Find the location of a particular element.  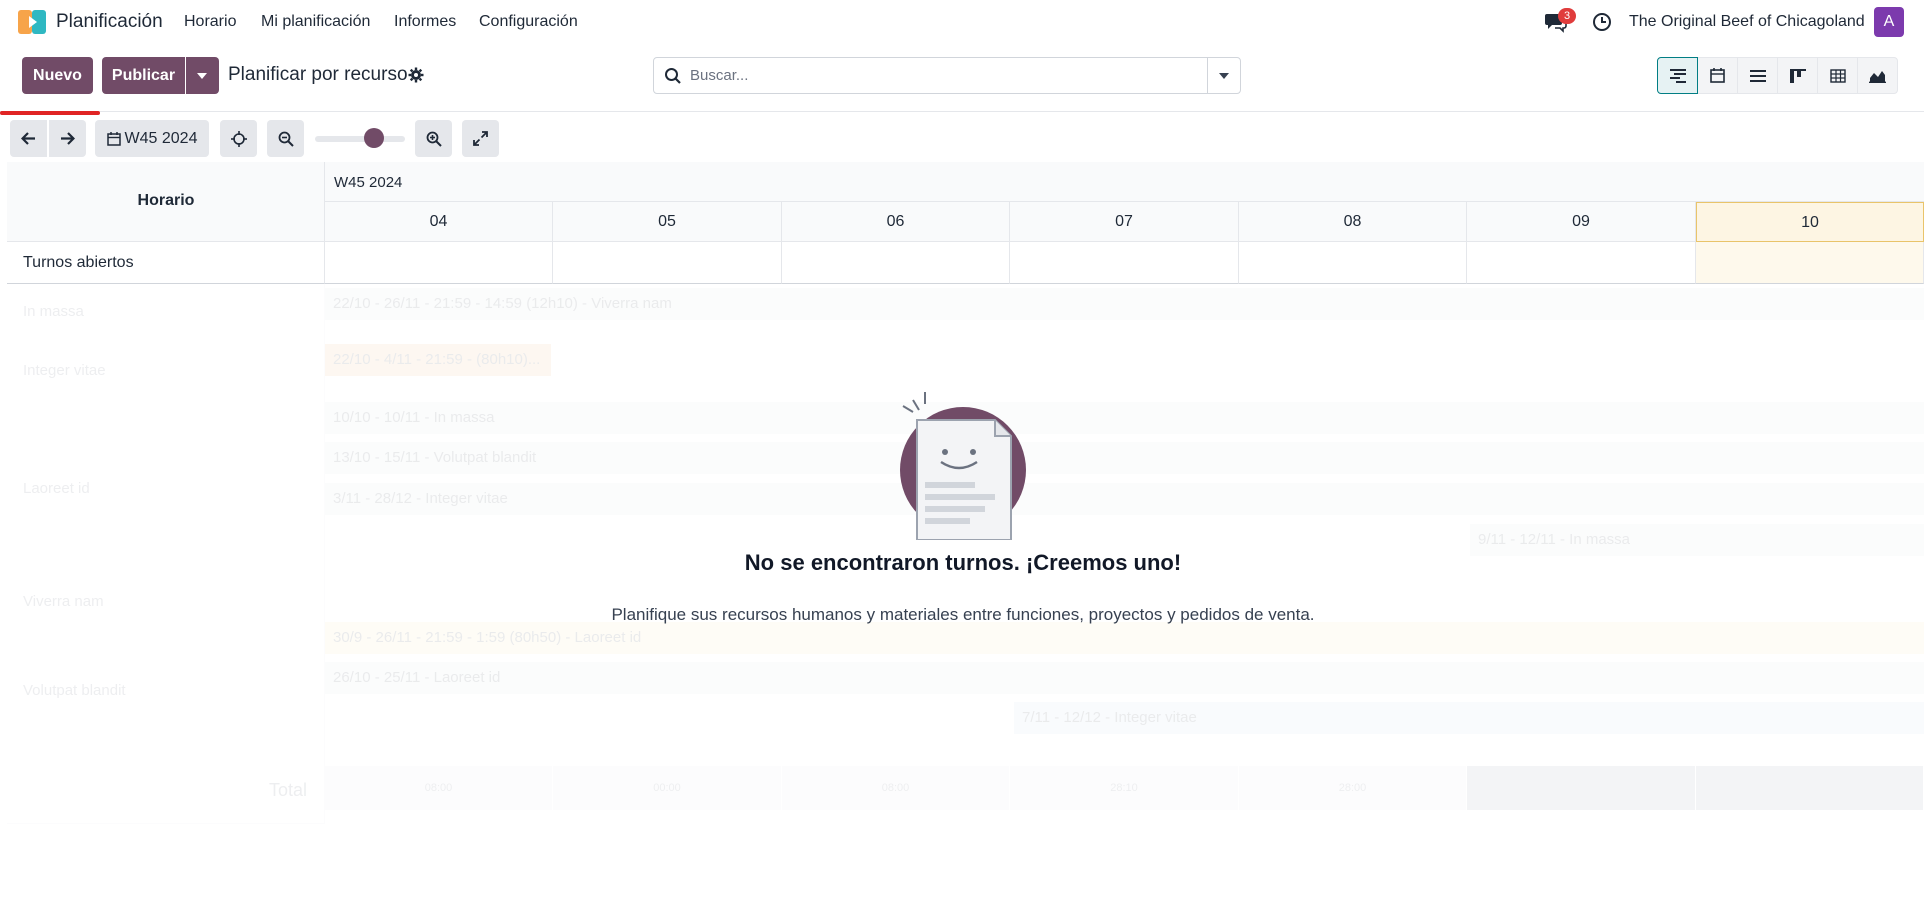

zoom-out-icon is located at coordinates (286, 139).